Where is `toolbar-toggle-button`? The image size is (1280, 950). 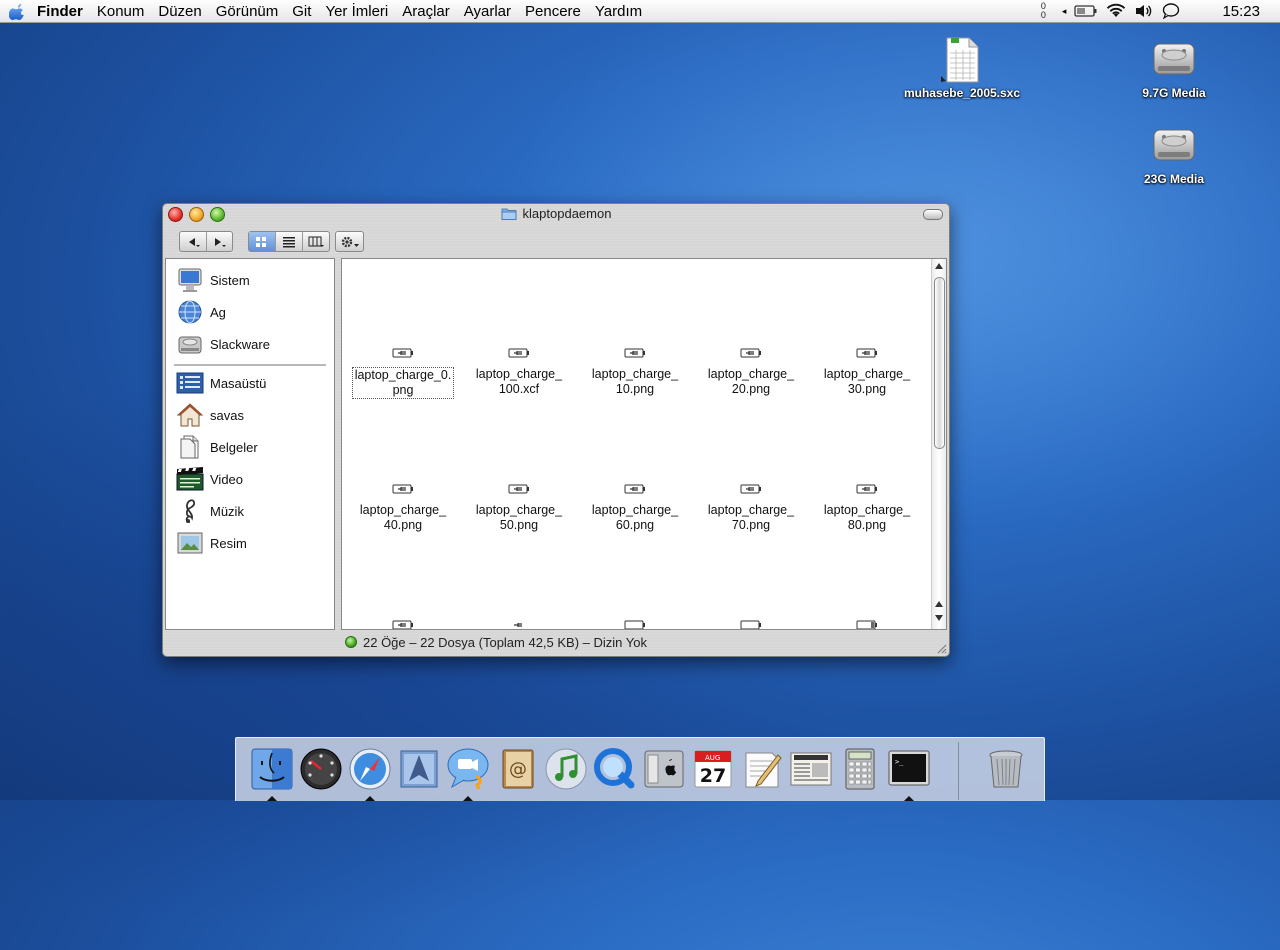 toolbar-toggle-button is located at coordinates (933, 214).